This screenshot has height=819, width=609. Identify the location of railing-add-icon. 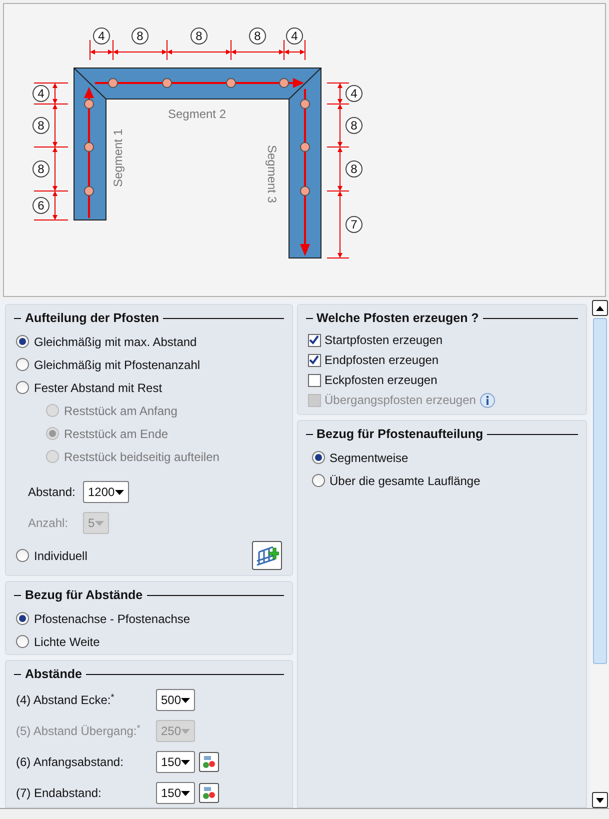
(266, 555).